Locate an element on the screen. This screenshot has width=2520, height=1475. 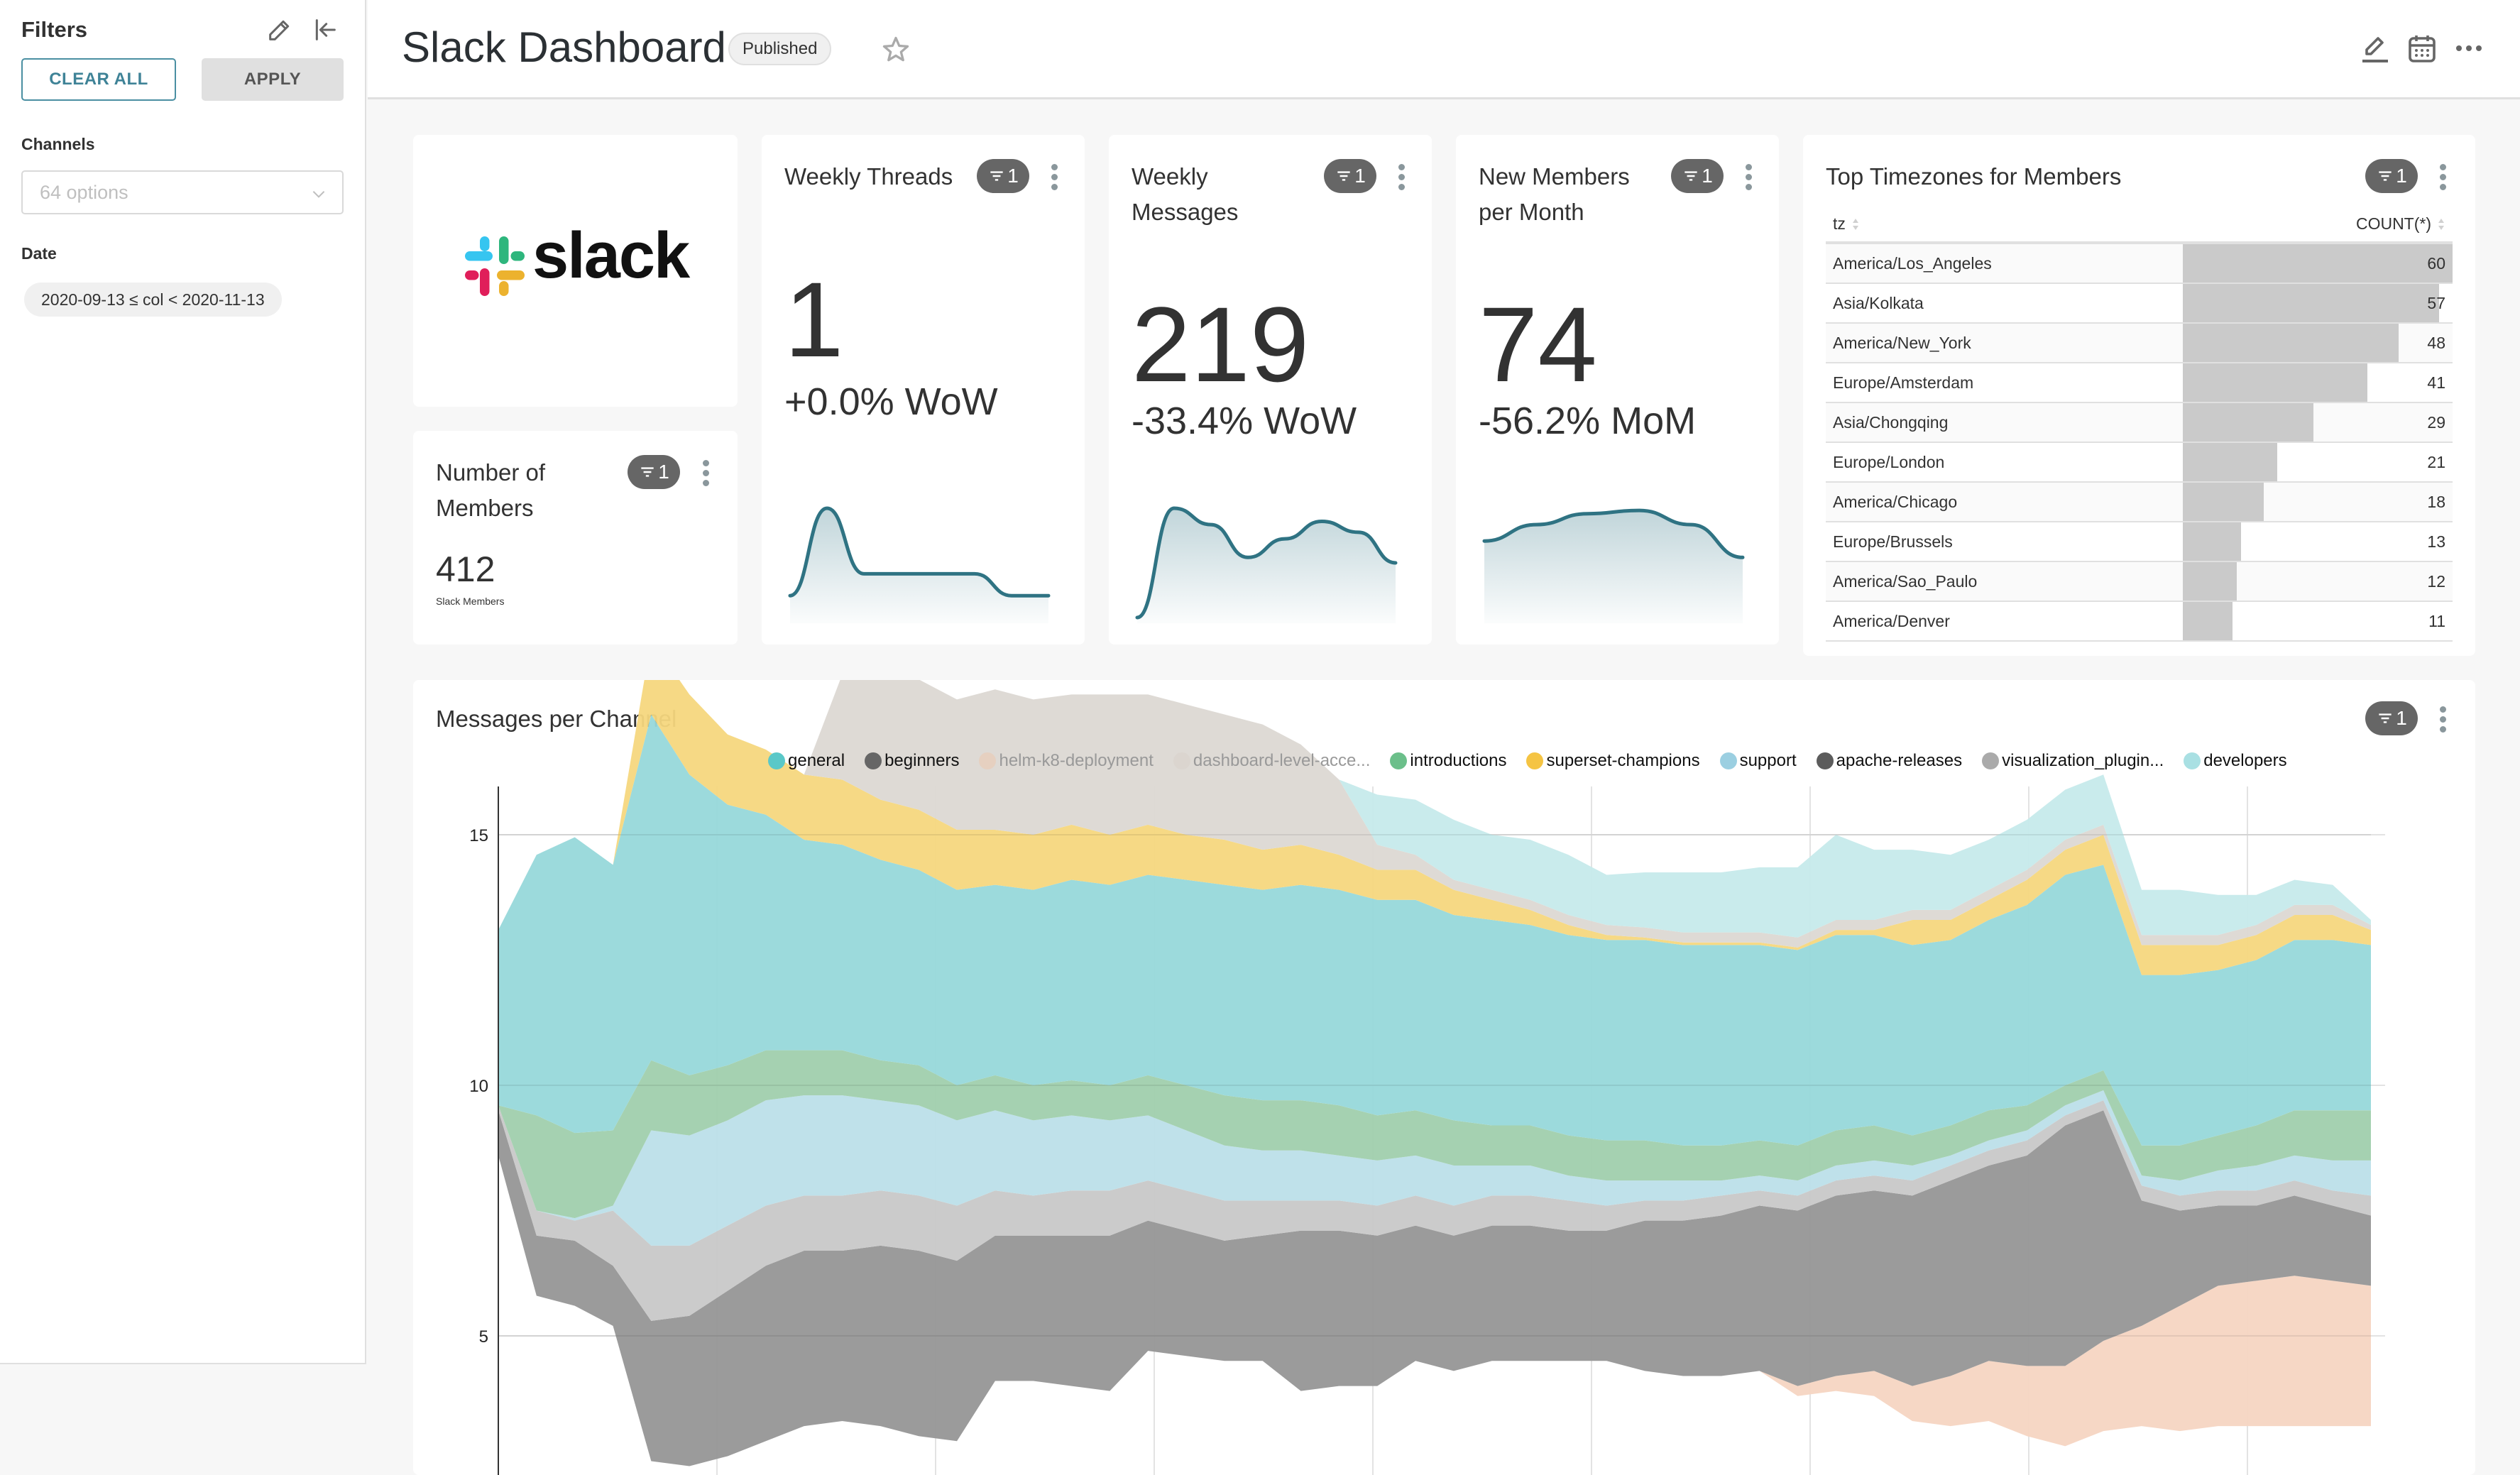
legend-label: developers is located at coordinates (2245, 760).